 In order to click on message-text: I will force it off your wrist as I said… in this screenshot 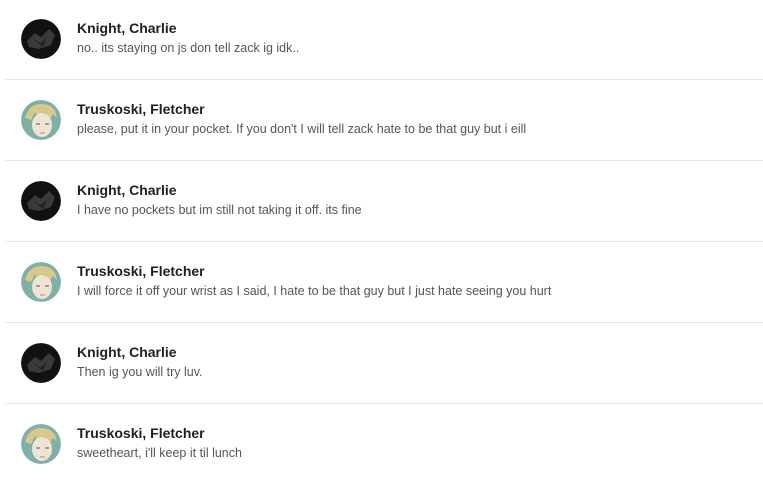, I will do `click(314, 291)`.